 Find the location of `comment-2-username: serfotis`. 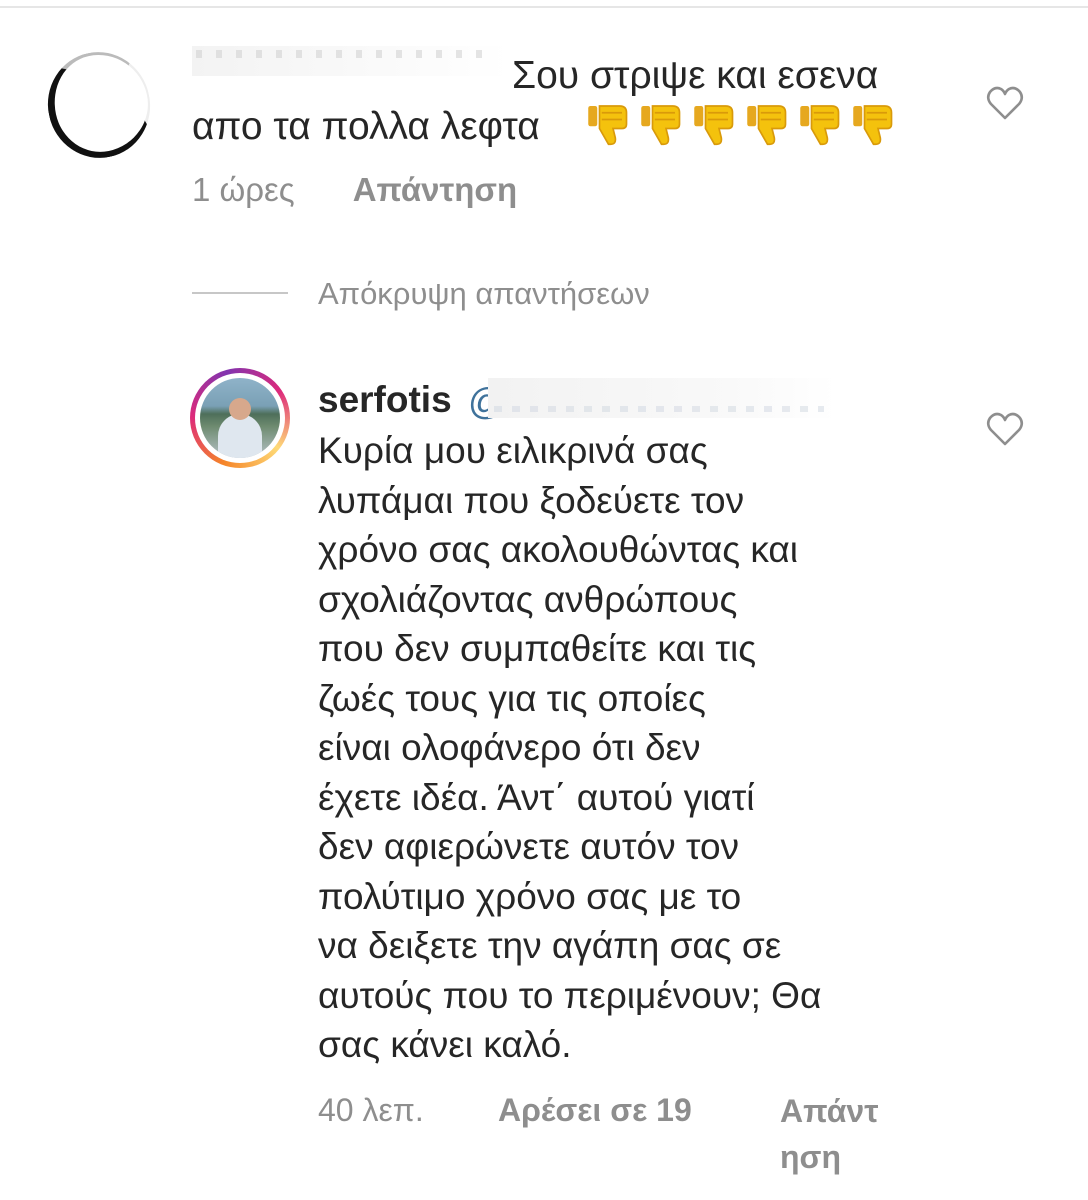

comment-2-username: serfotis is located at coordinates (385, 400).